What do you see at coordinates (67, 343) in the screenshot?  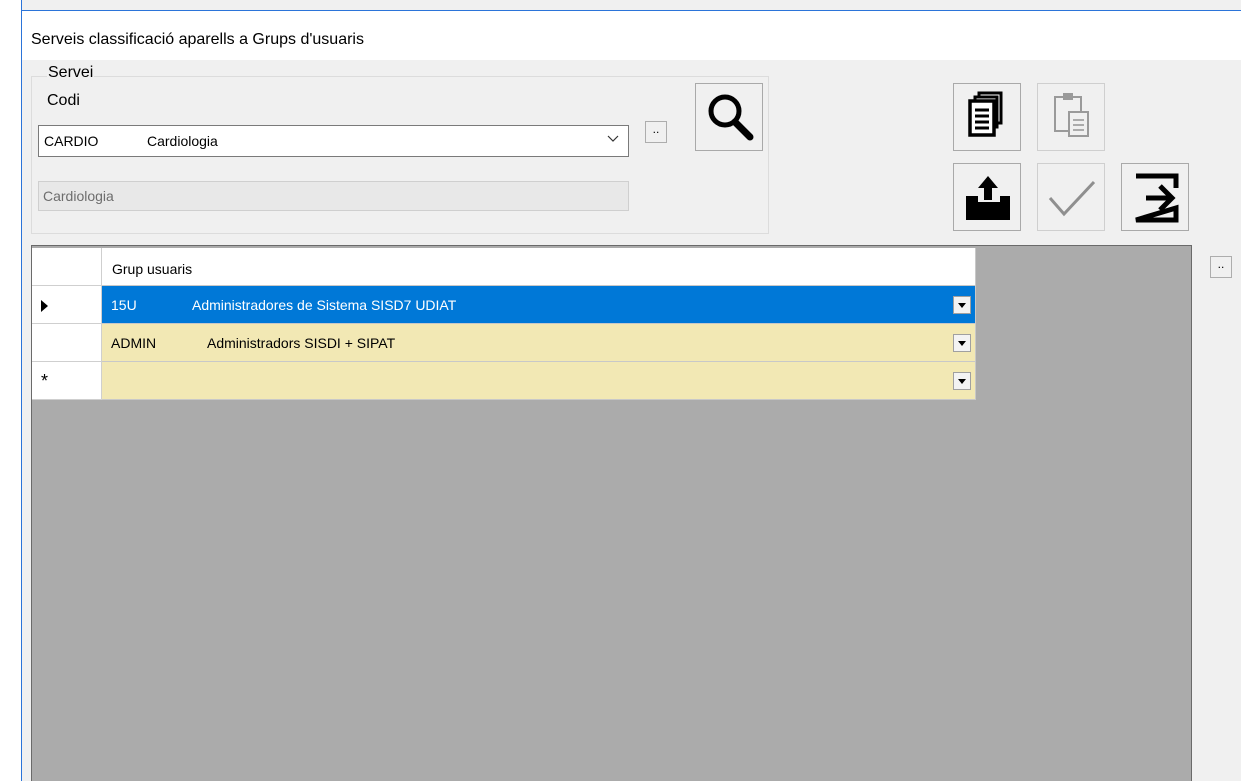 I see `row-header` at bounding box center [67, 343].